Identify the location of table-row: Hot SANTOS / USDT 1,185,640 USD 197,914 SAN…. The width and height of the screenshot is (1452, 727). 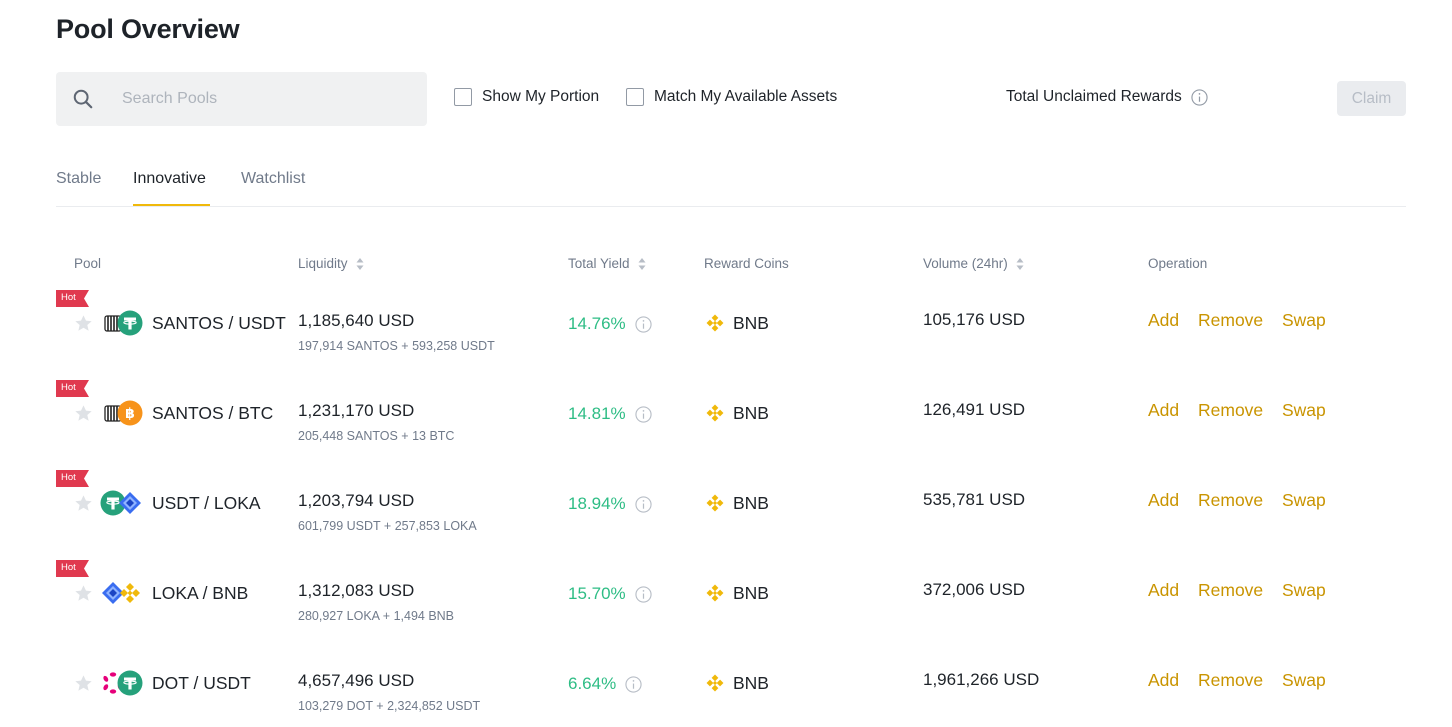
(726, 335).